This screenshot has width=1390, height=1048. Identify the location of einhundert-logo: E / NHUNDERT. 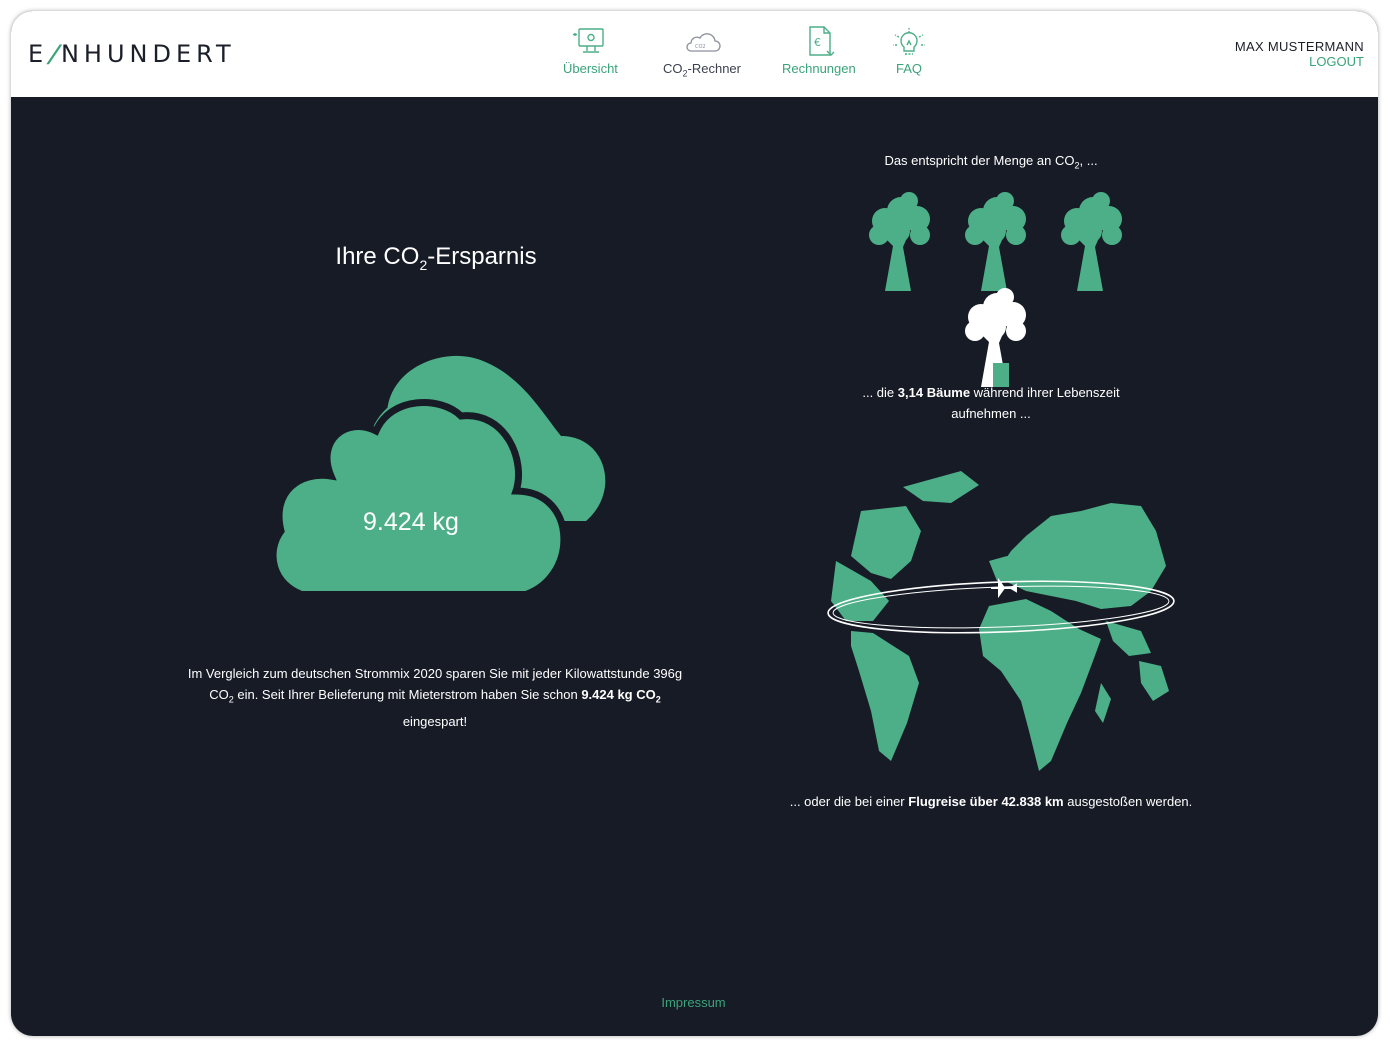
(132, 54).